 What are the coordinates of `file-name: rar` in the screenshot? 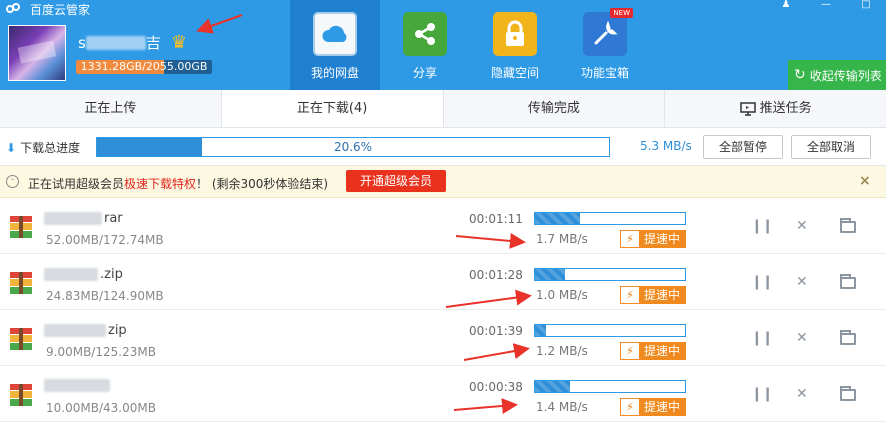 It's located at (83, 218).